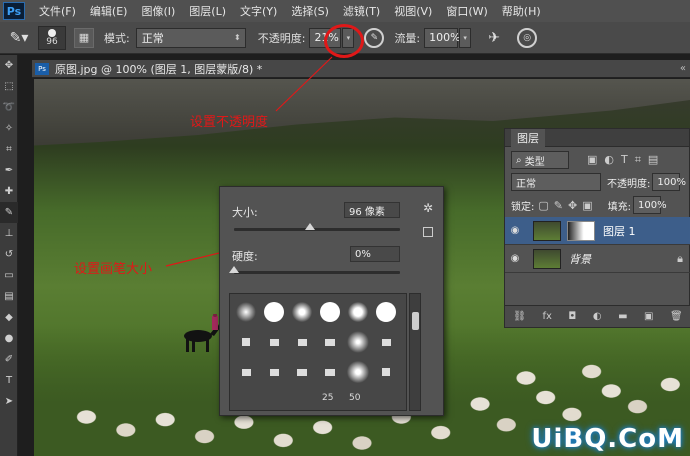 This screenshot has width=690, height=456. What do you see at coordinates (310, 226) in the screenshot?
I see `size-slider-thumb` at bounding box center [310, 226].